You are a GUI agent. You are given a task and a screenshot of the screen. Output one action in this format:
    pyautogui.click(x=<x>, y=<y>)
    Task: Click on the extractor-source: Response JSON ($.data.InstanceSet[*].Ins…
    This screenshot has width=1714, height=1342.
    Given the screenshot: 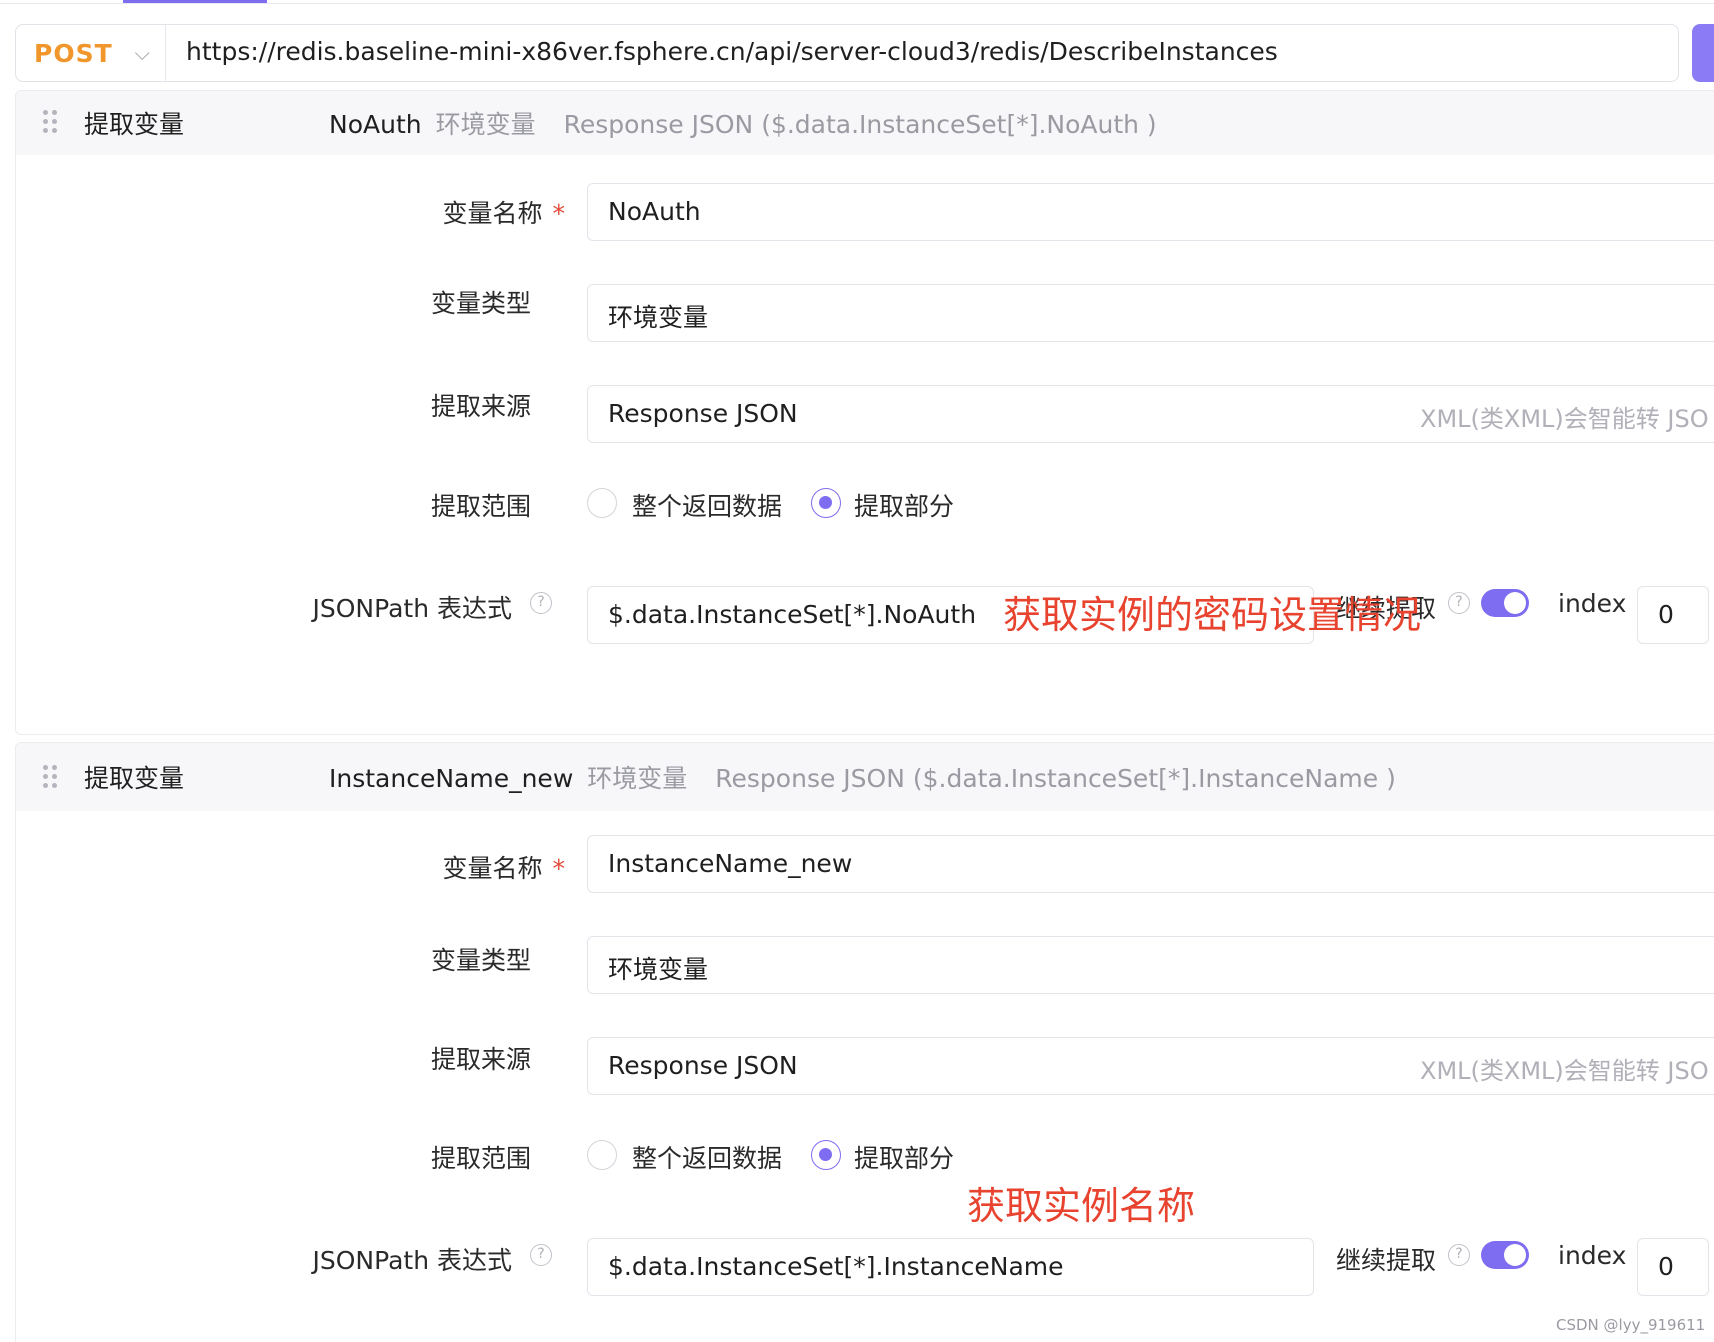 What is the action you would take?
    pyautogui.click(x=1055, y=778)
    